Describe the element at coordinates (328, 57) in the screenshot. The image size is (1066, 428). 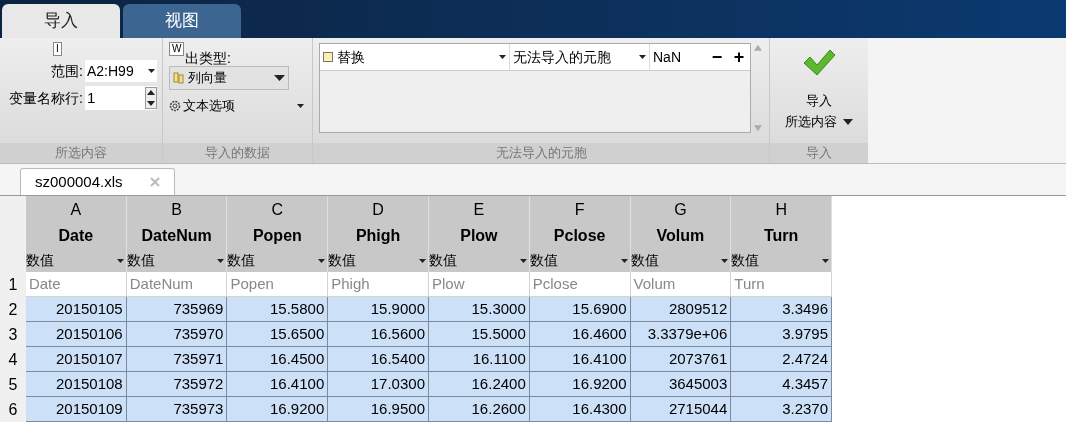
I see `rule-checkbox` at that location.